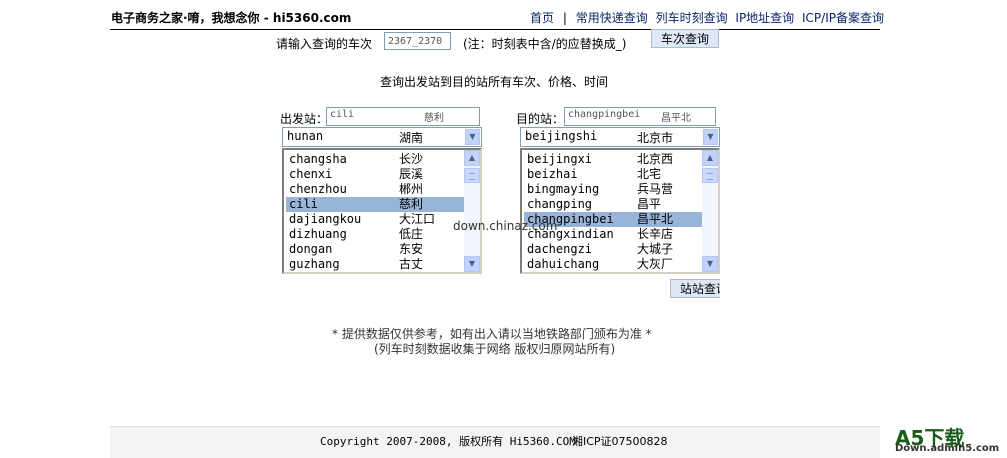  Describe the element at coordinates (411, 249) in the screenshot. I see `station-name: 东安` at that location.